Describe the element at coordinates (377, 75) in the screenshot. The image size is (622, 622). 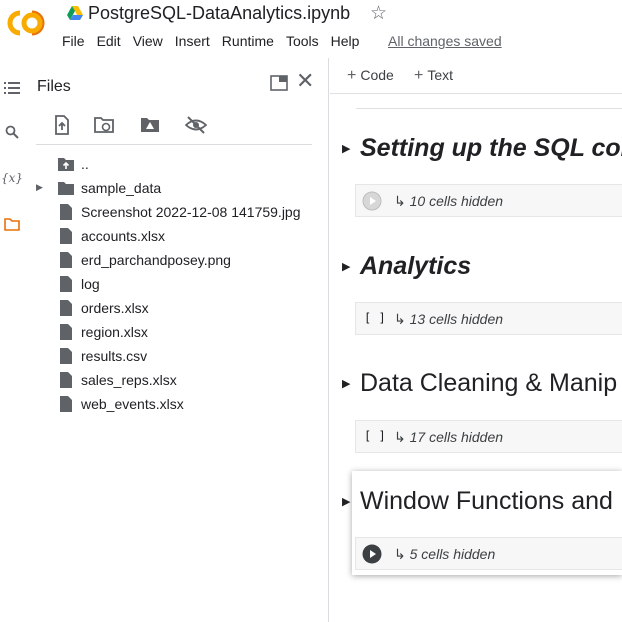
I see `add-code-label: Code` at that location.